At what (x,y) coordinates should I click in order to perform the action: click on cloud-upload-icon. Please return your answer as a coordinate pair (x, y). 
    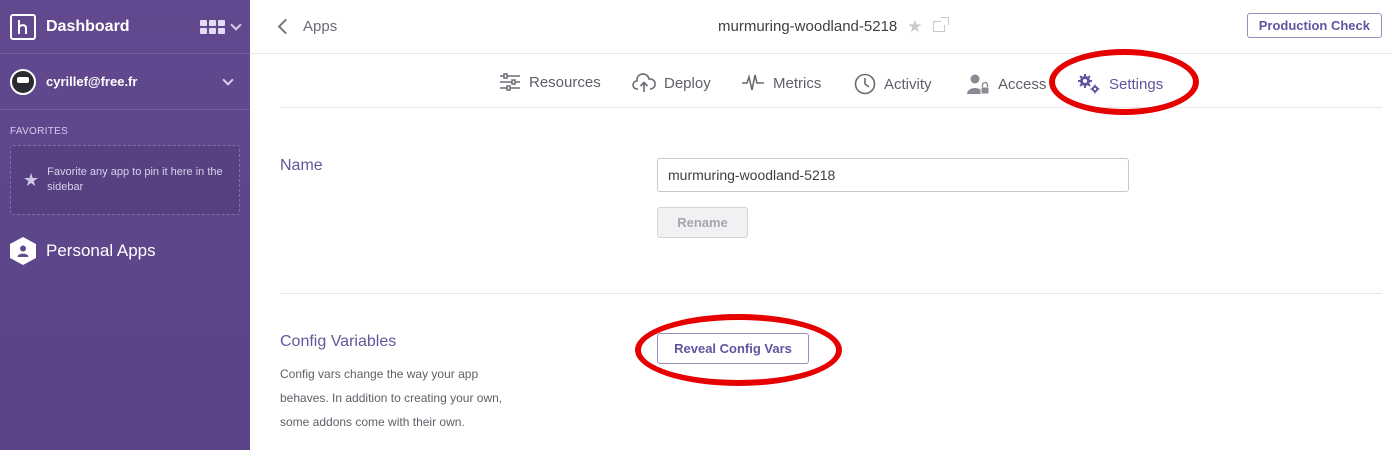
    Looking at the image, I should click on (644, 83).